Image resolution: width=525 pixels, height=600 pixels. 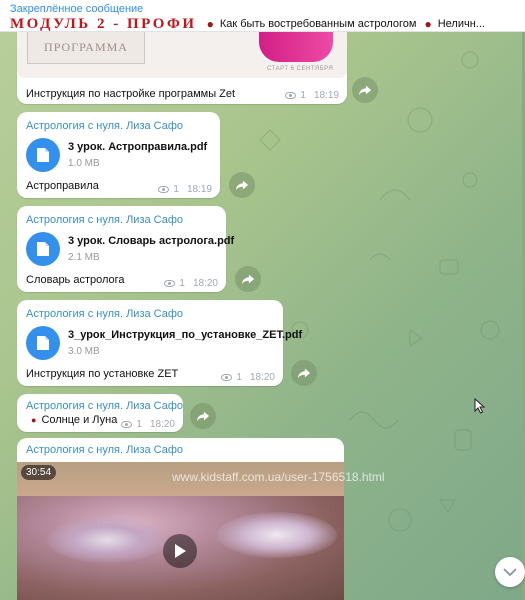 What do you see at coordinates (278, 477) in the screenshot?
I see `watermark-text: www.kidstaff.com.ua/user-1756518.html` at bounding box center [278, 477].